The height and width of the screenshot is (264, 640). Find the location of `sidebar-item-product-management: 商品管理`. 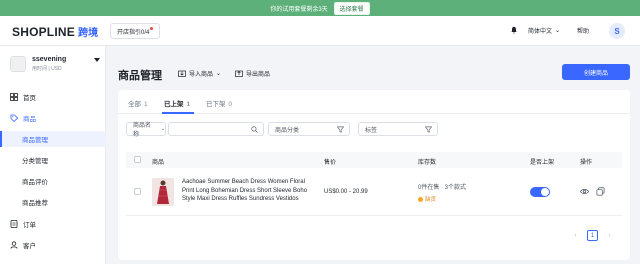

sidebar-item-product-management: 商品管理 is located at coordinates (53, 139).